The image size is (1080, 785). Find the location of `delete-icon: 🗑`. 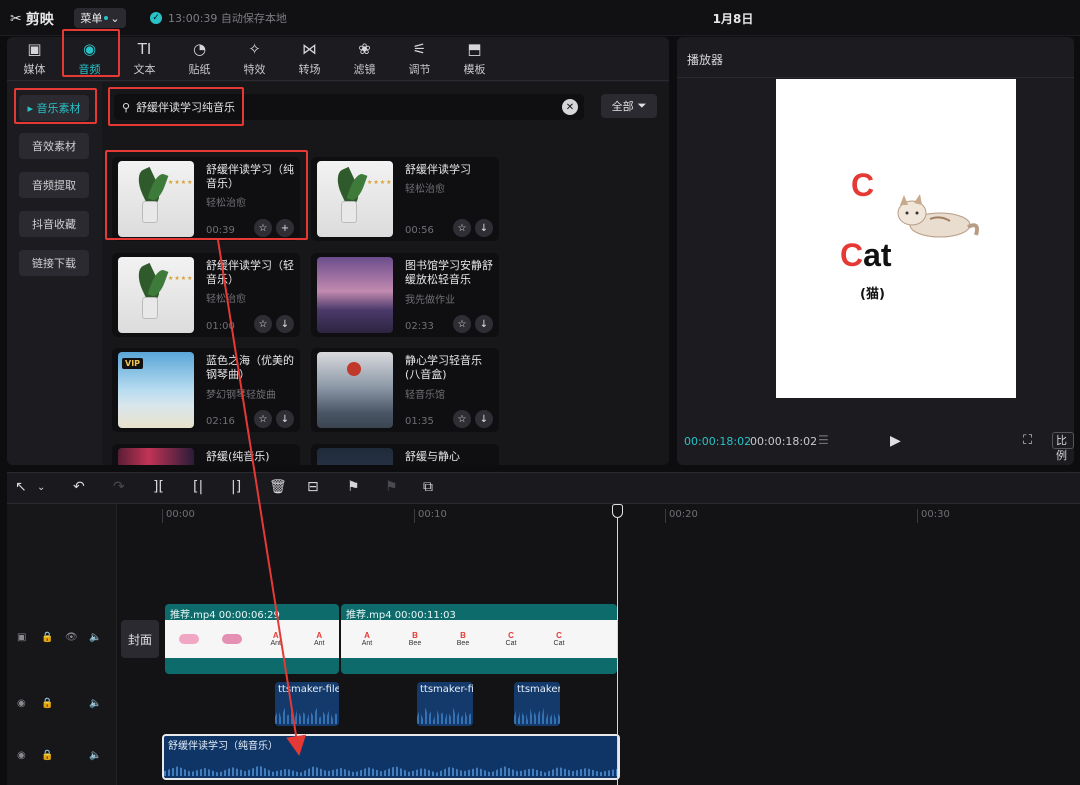

delete-icon: 🗑 is located at coordinates (278, 487).